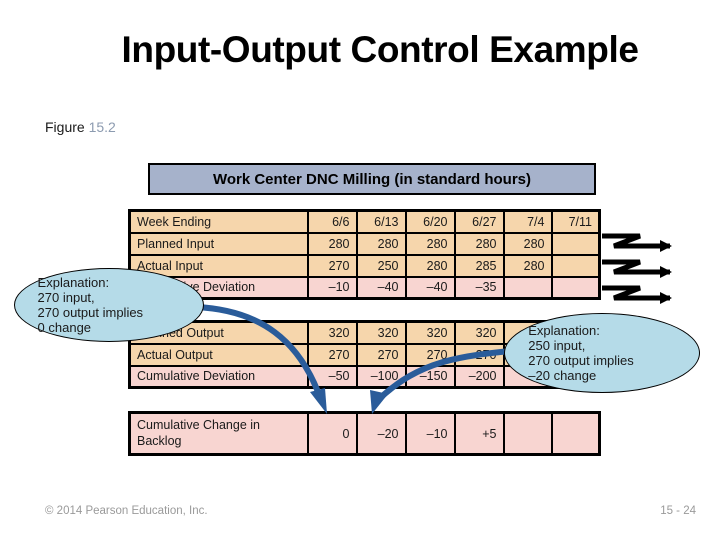 The width and height of the screenshot is (720, 540). I want to click on table-cell: 6/27, so click(479, 221).